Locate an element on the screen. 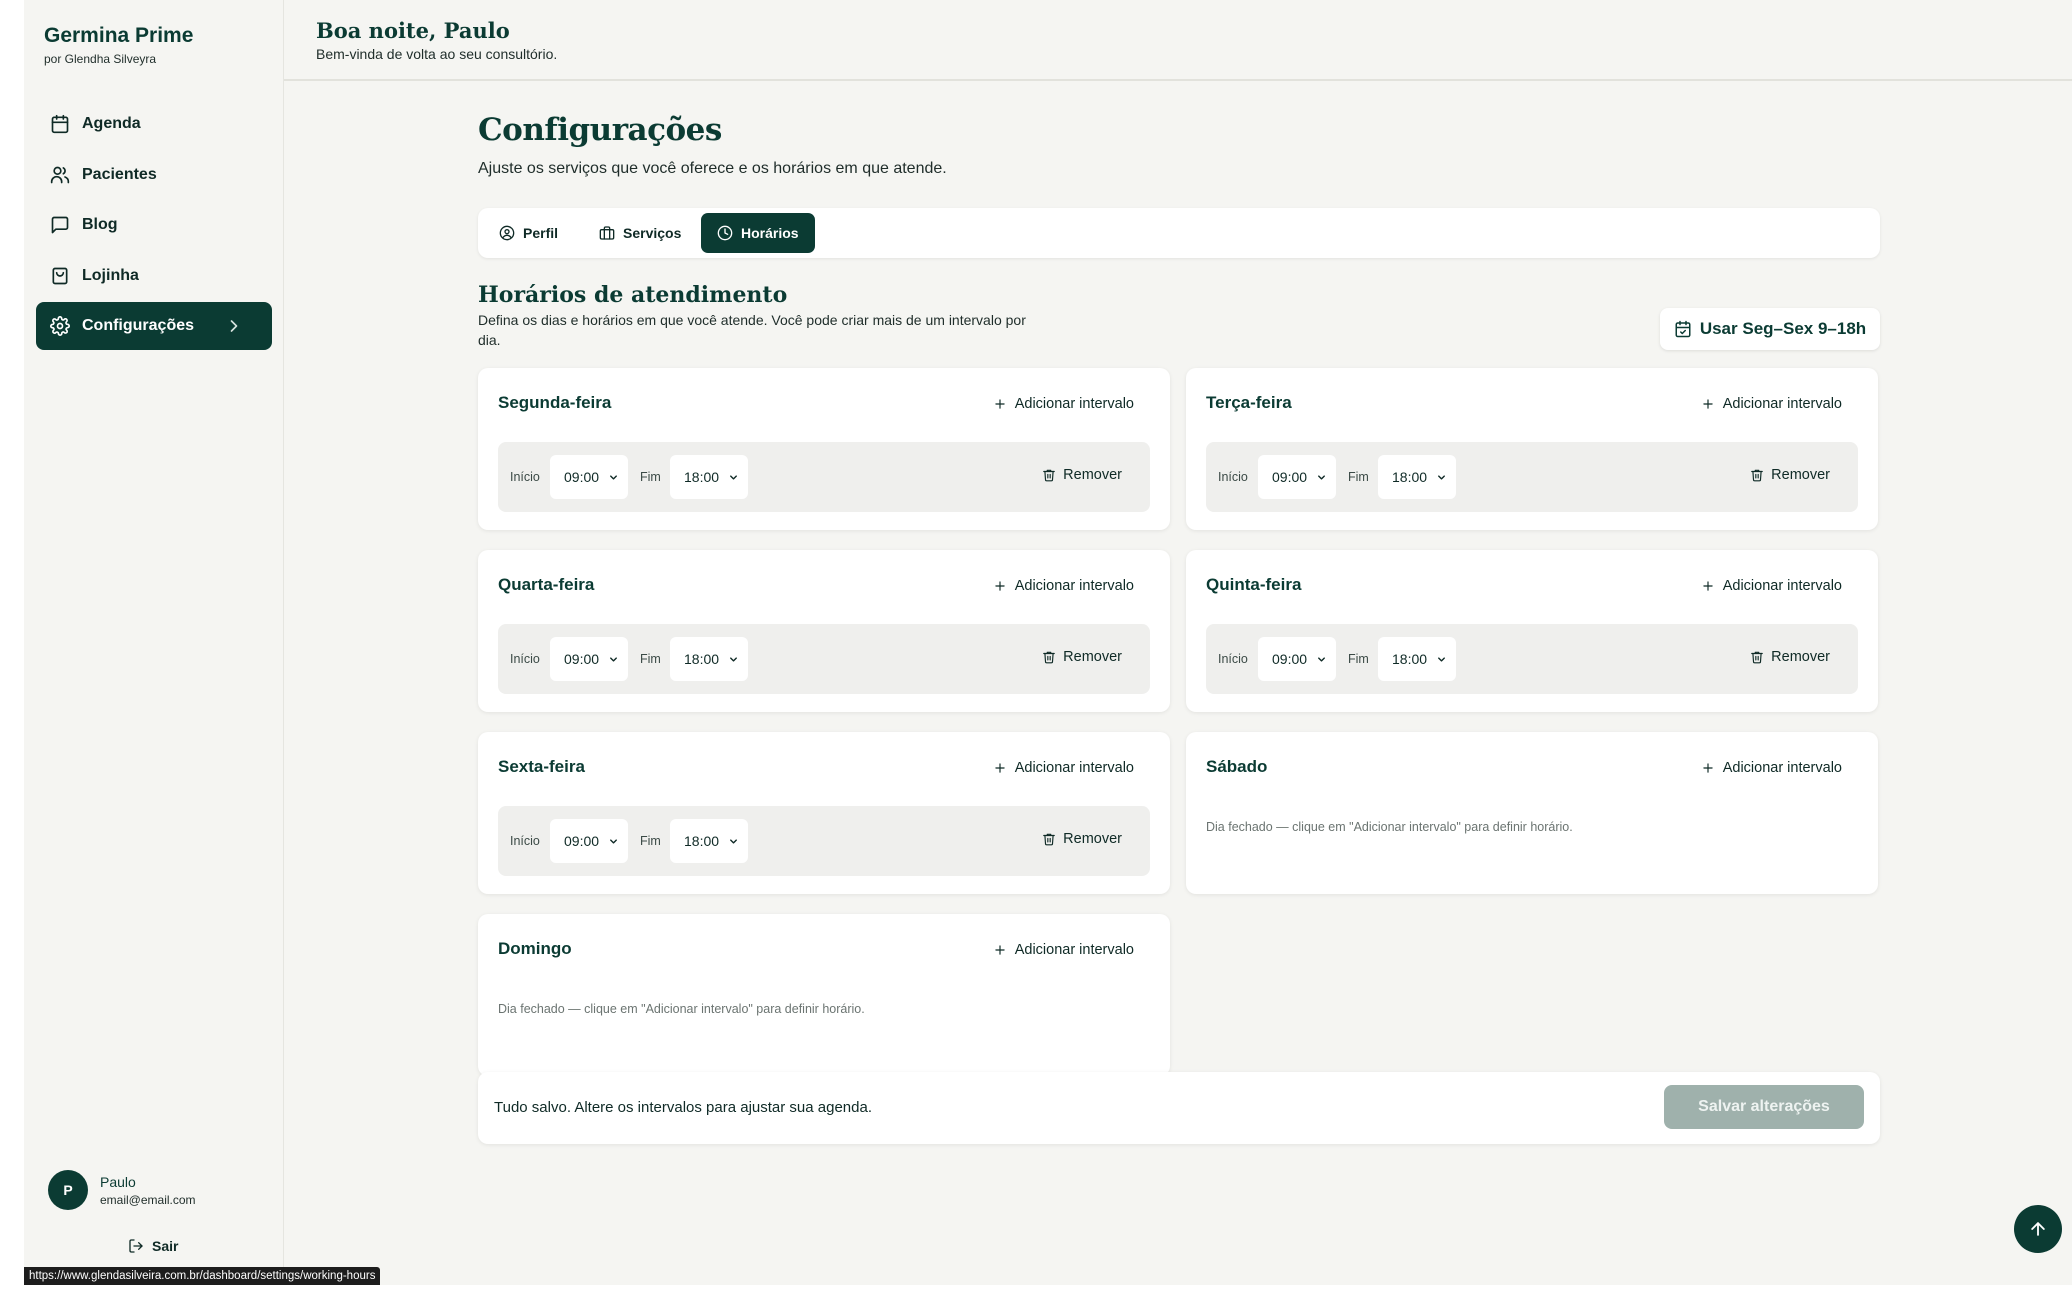 This screenshot has height=1314, width=2072. page-title: Configurações is located at coordinates (600, 130).